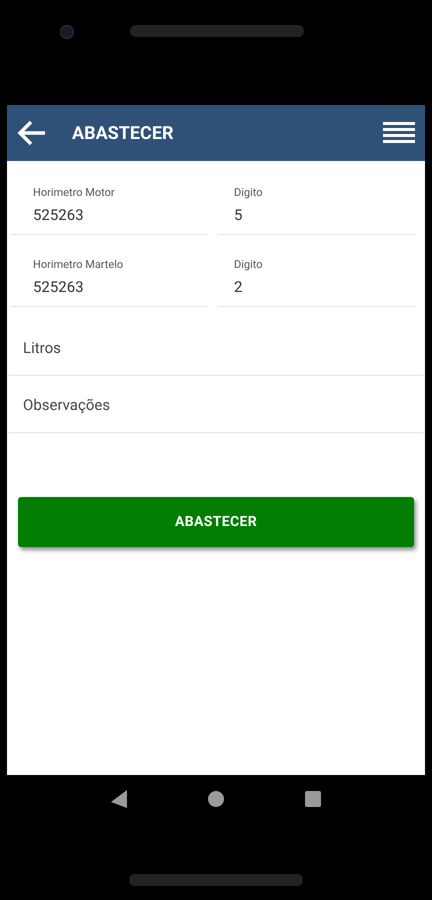 This screenshot has width=432, height=900. What do you see at coordinates (216, 522) in the screenshot?
I see `submit-button: ABASTECER` at bounding box center [216, 522].